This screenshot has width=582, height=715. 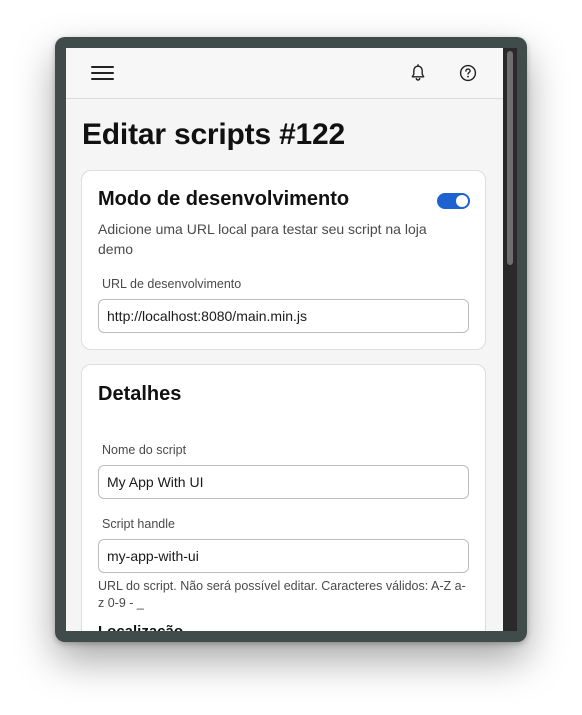 What do you see at coordinates (140, 394) in the screenshot?
I see `details-title: Detalhes` at bounding box center [140, 394].